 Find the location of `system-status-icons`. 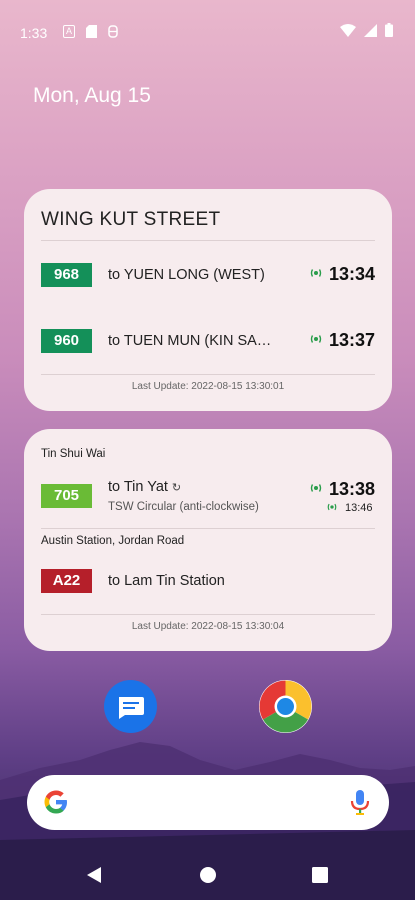

system-status-icons is located at coordinates (366, 30).